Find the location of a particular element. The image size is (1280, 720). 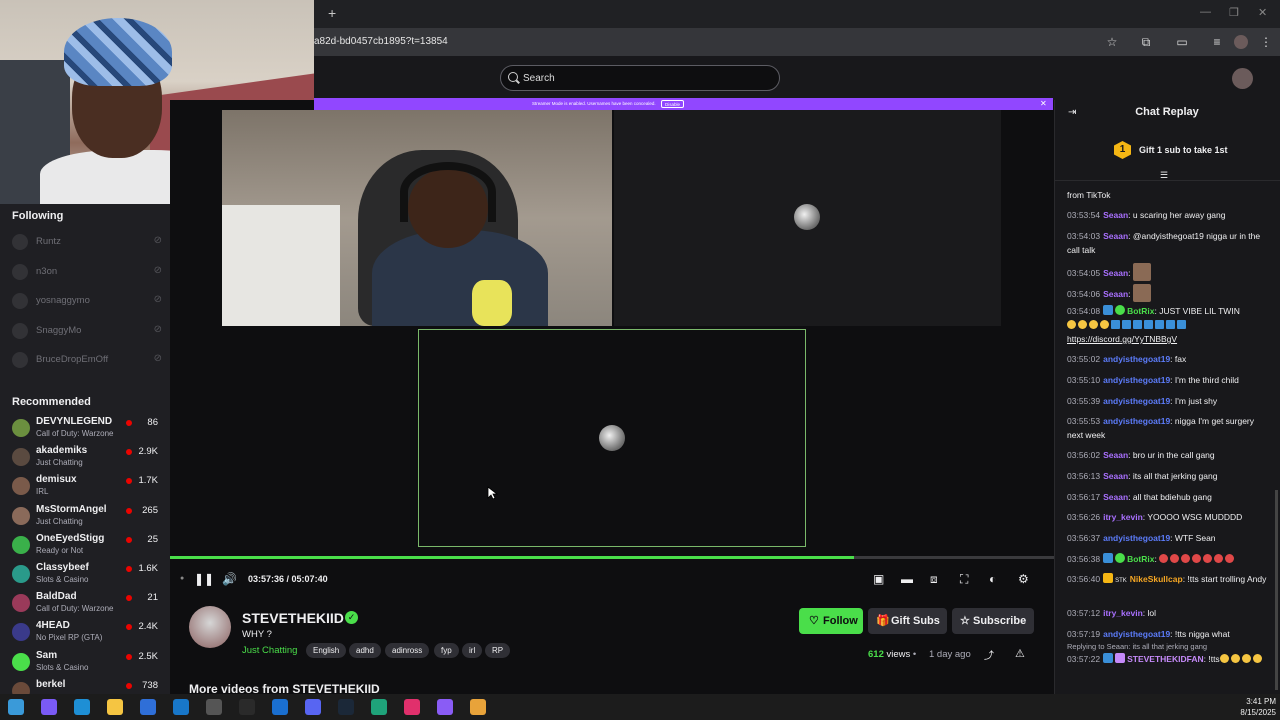

store-icon is located at coordinates (148, 707).